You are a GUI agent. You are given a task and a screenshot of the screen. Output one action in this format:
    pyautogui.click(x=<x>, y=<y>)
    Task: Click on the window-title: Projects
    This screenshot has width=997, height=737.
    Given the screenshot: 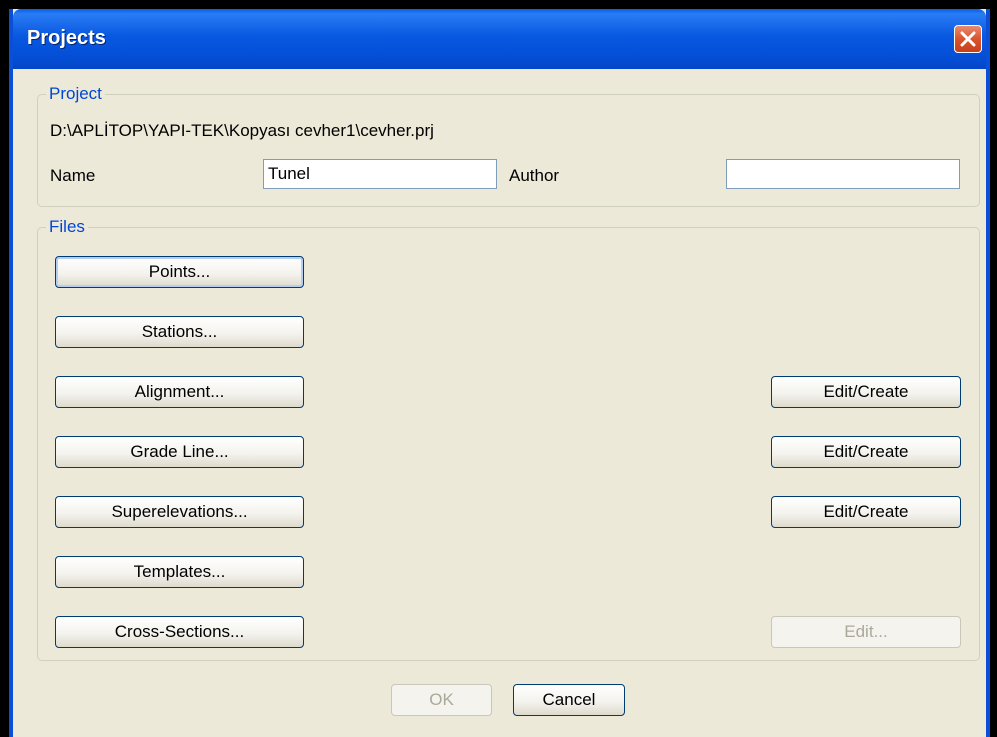 What is the action you would take?
    pyautogui.click(x=66, y=38)
    